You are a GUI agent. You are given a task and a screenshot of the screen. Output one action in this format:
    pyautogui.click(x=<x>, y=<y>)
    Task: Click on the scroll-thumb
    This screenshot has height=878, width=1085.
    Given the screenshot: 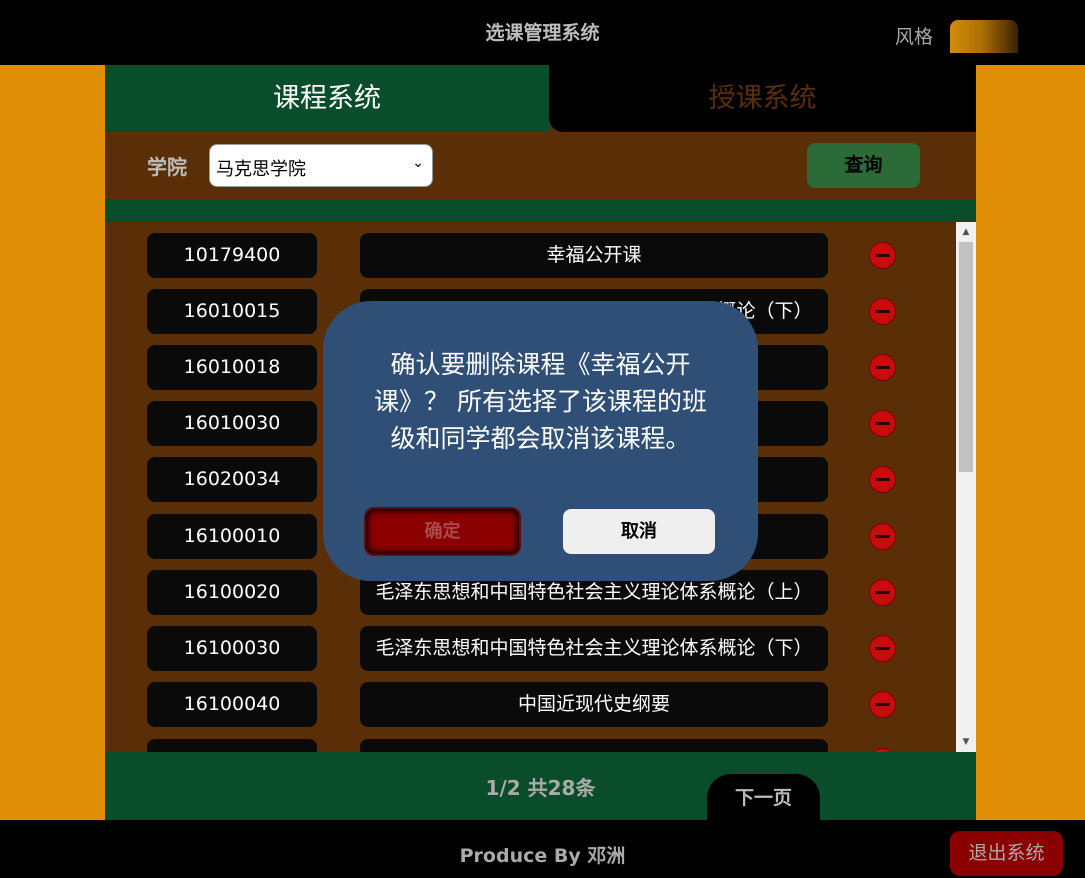 What is the action you would take?
    pyautogui.click(x=966, y=357)
    